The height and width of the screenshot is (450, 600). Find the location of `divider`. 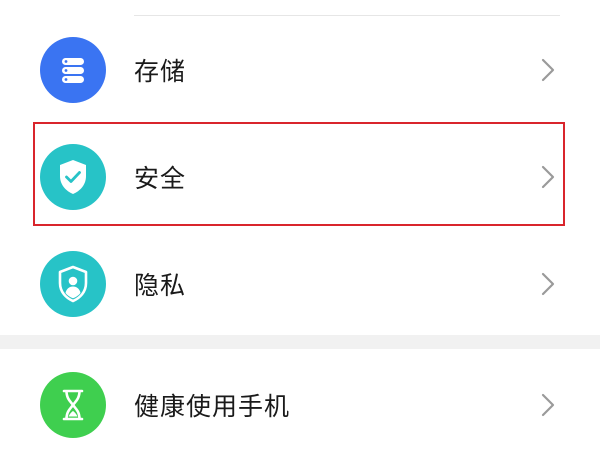

divider is located at coordinates (347, 15).